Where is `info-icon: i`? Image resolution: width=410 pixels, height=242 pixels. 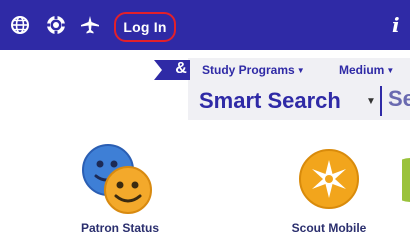 info-icon: i is located at coordinates (401, 25).